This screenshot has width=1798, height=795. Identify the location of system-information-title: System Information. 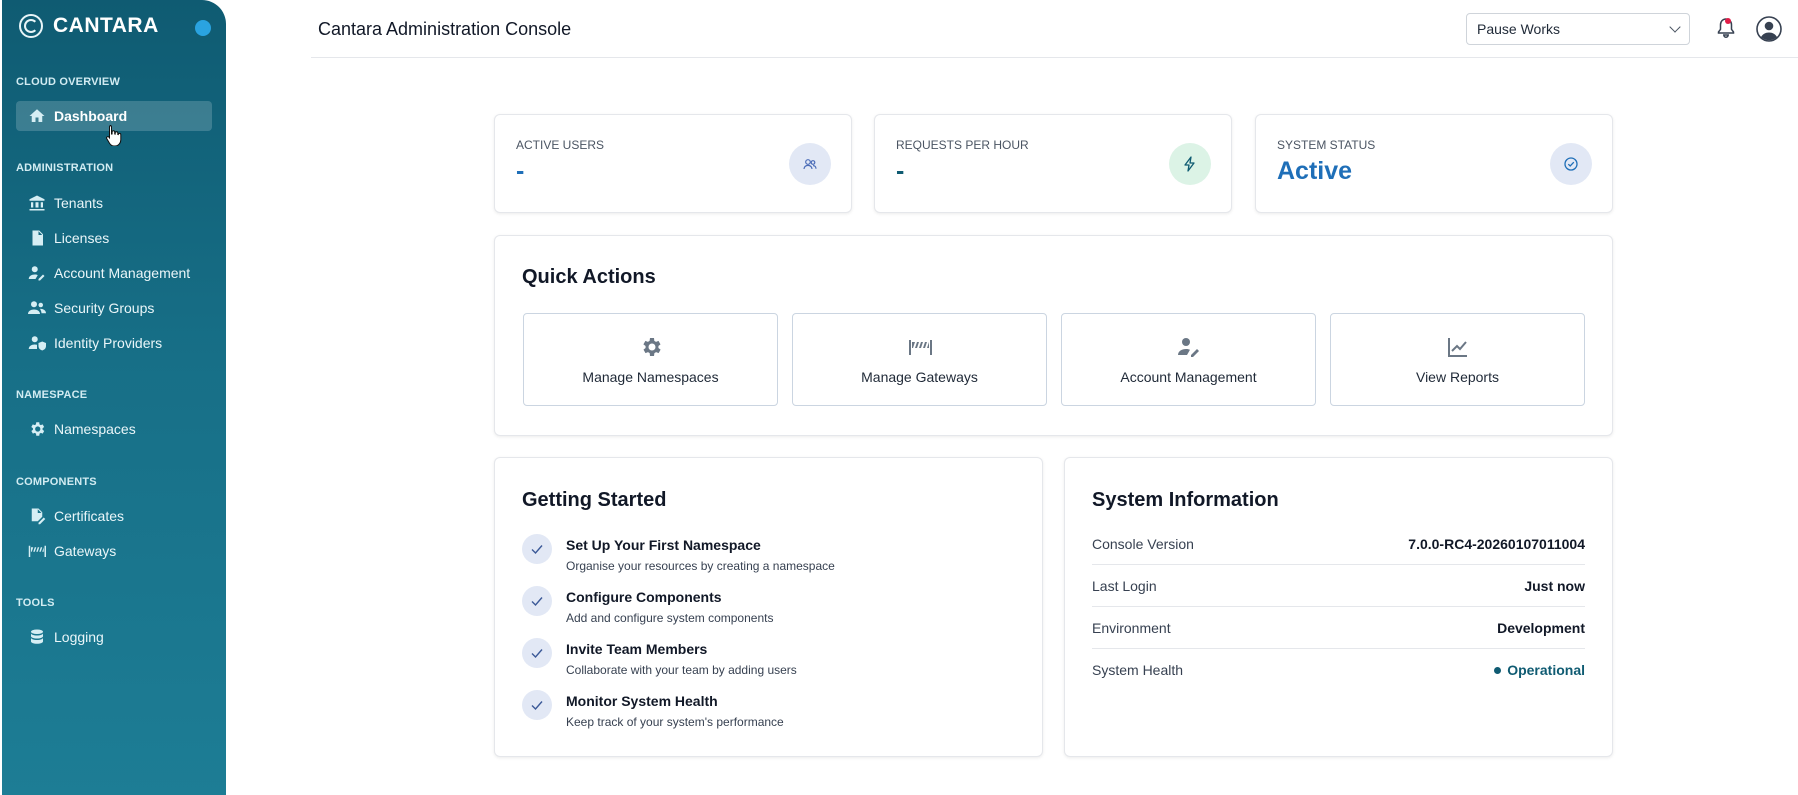
(1185, 500).